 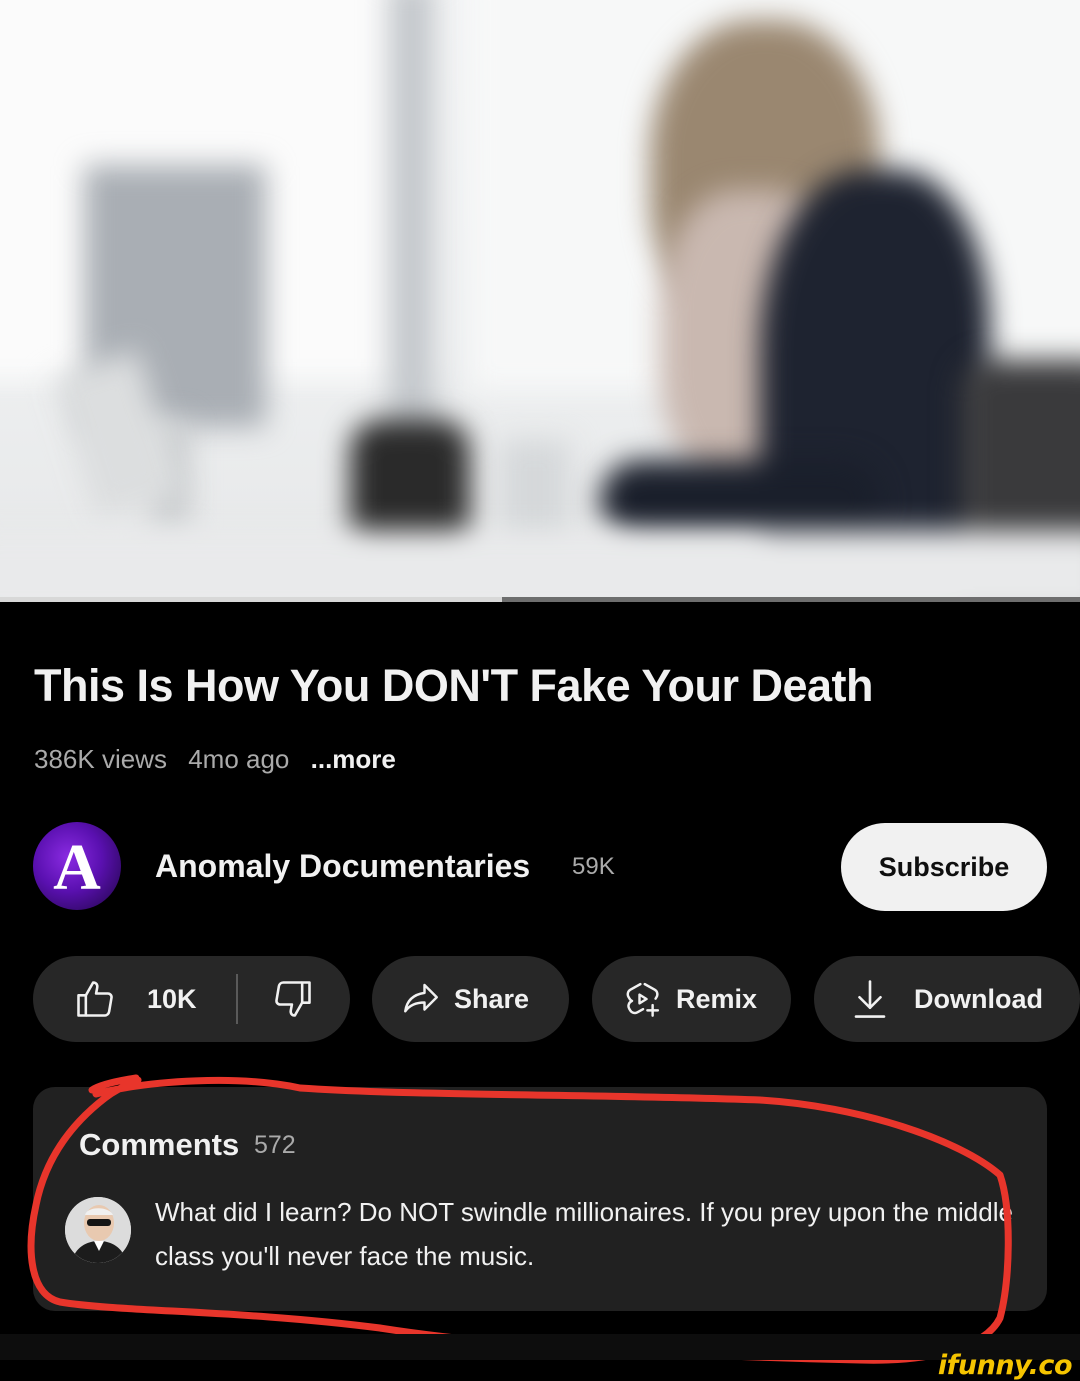 What do you see at coordinates (135, 999) in the screenshot?
I see `like-button: 10K` at bounding box center [135, 999].